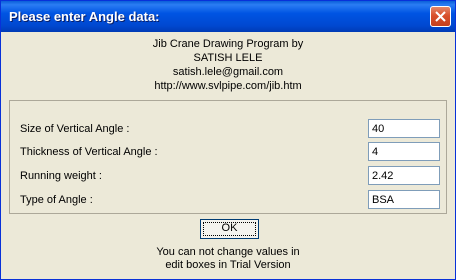 The image size is (456, 280). Describe the element at coordinates (228, 176) in the screenshot. I see `field-row-weight: Running weight :` at that location.